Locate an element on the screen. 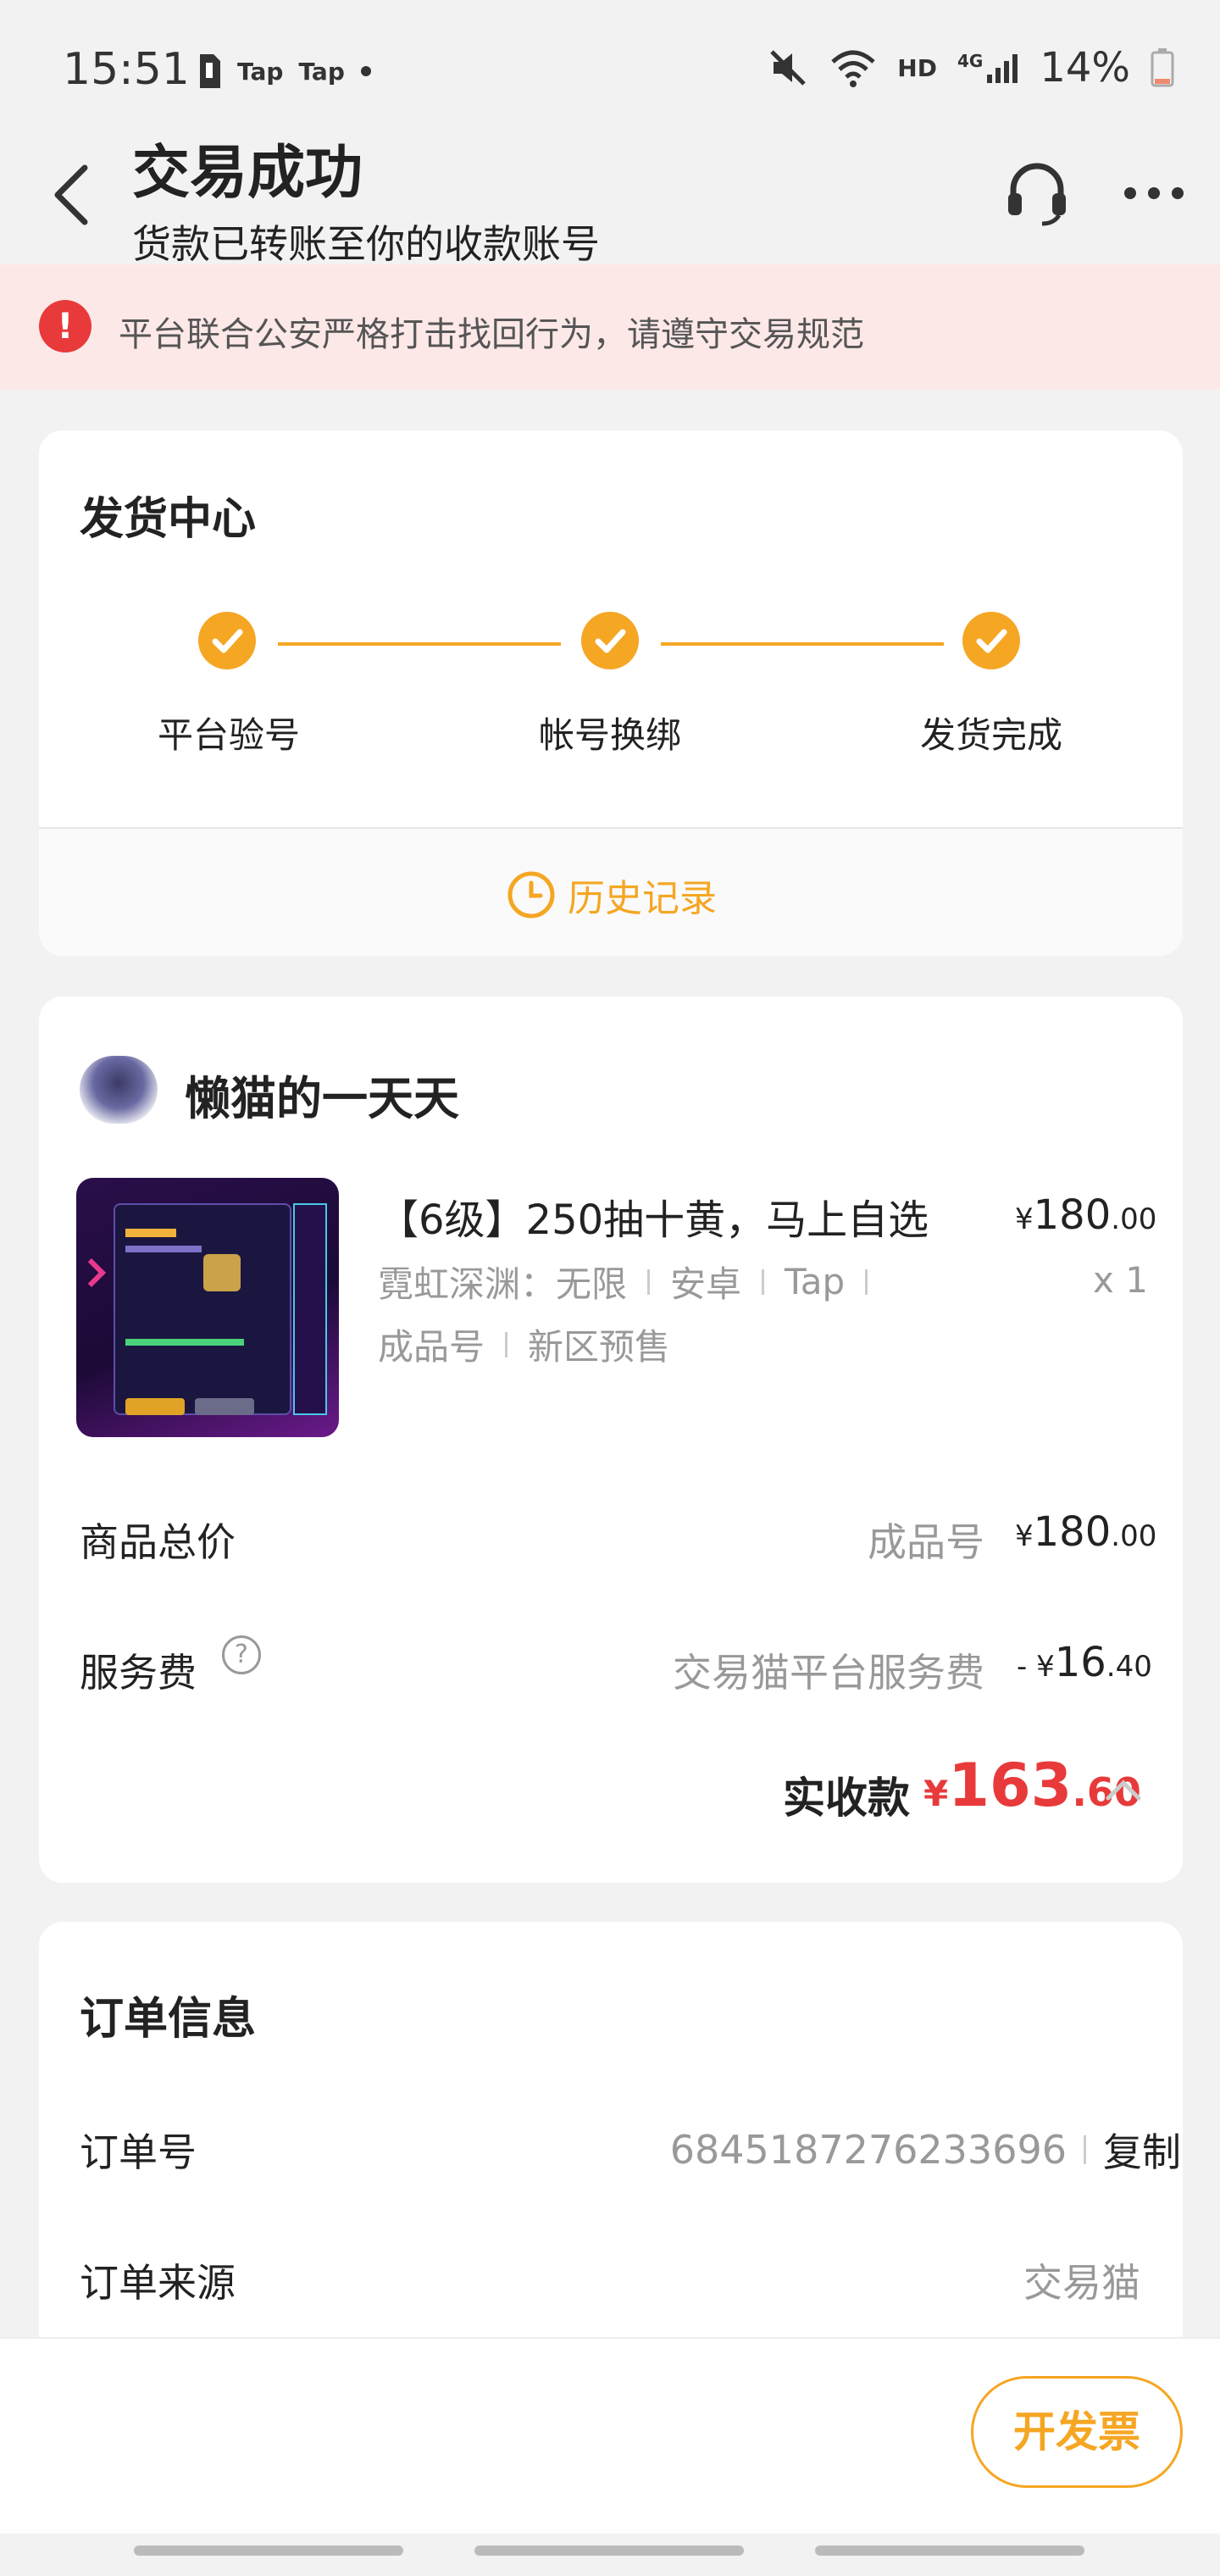  order-number-divider is located at coordinates (1085, 2149).